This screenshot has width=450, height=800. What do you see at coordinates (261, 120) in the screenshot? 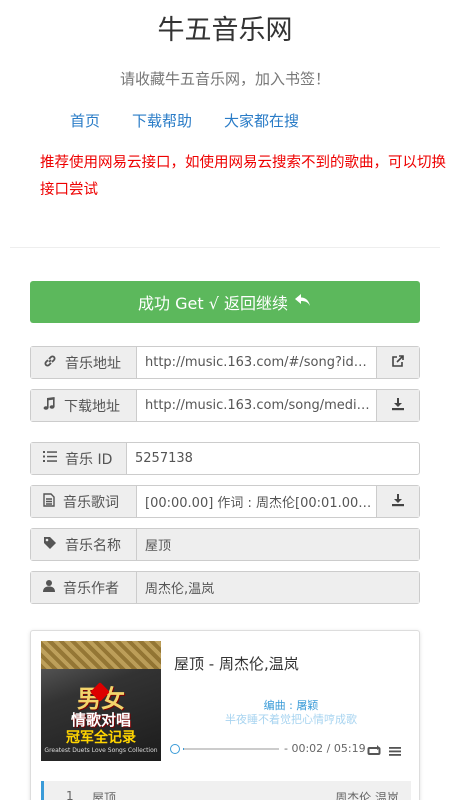
I see `nav-popular-search-link: 大家都在搜` at bounding box center [261, 120].